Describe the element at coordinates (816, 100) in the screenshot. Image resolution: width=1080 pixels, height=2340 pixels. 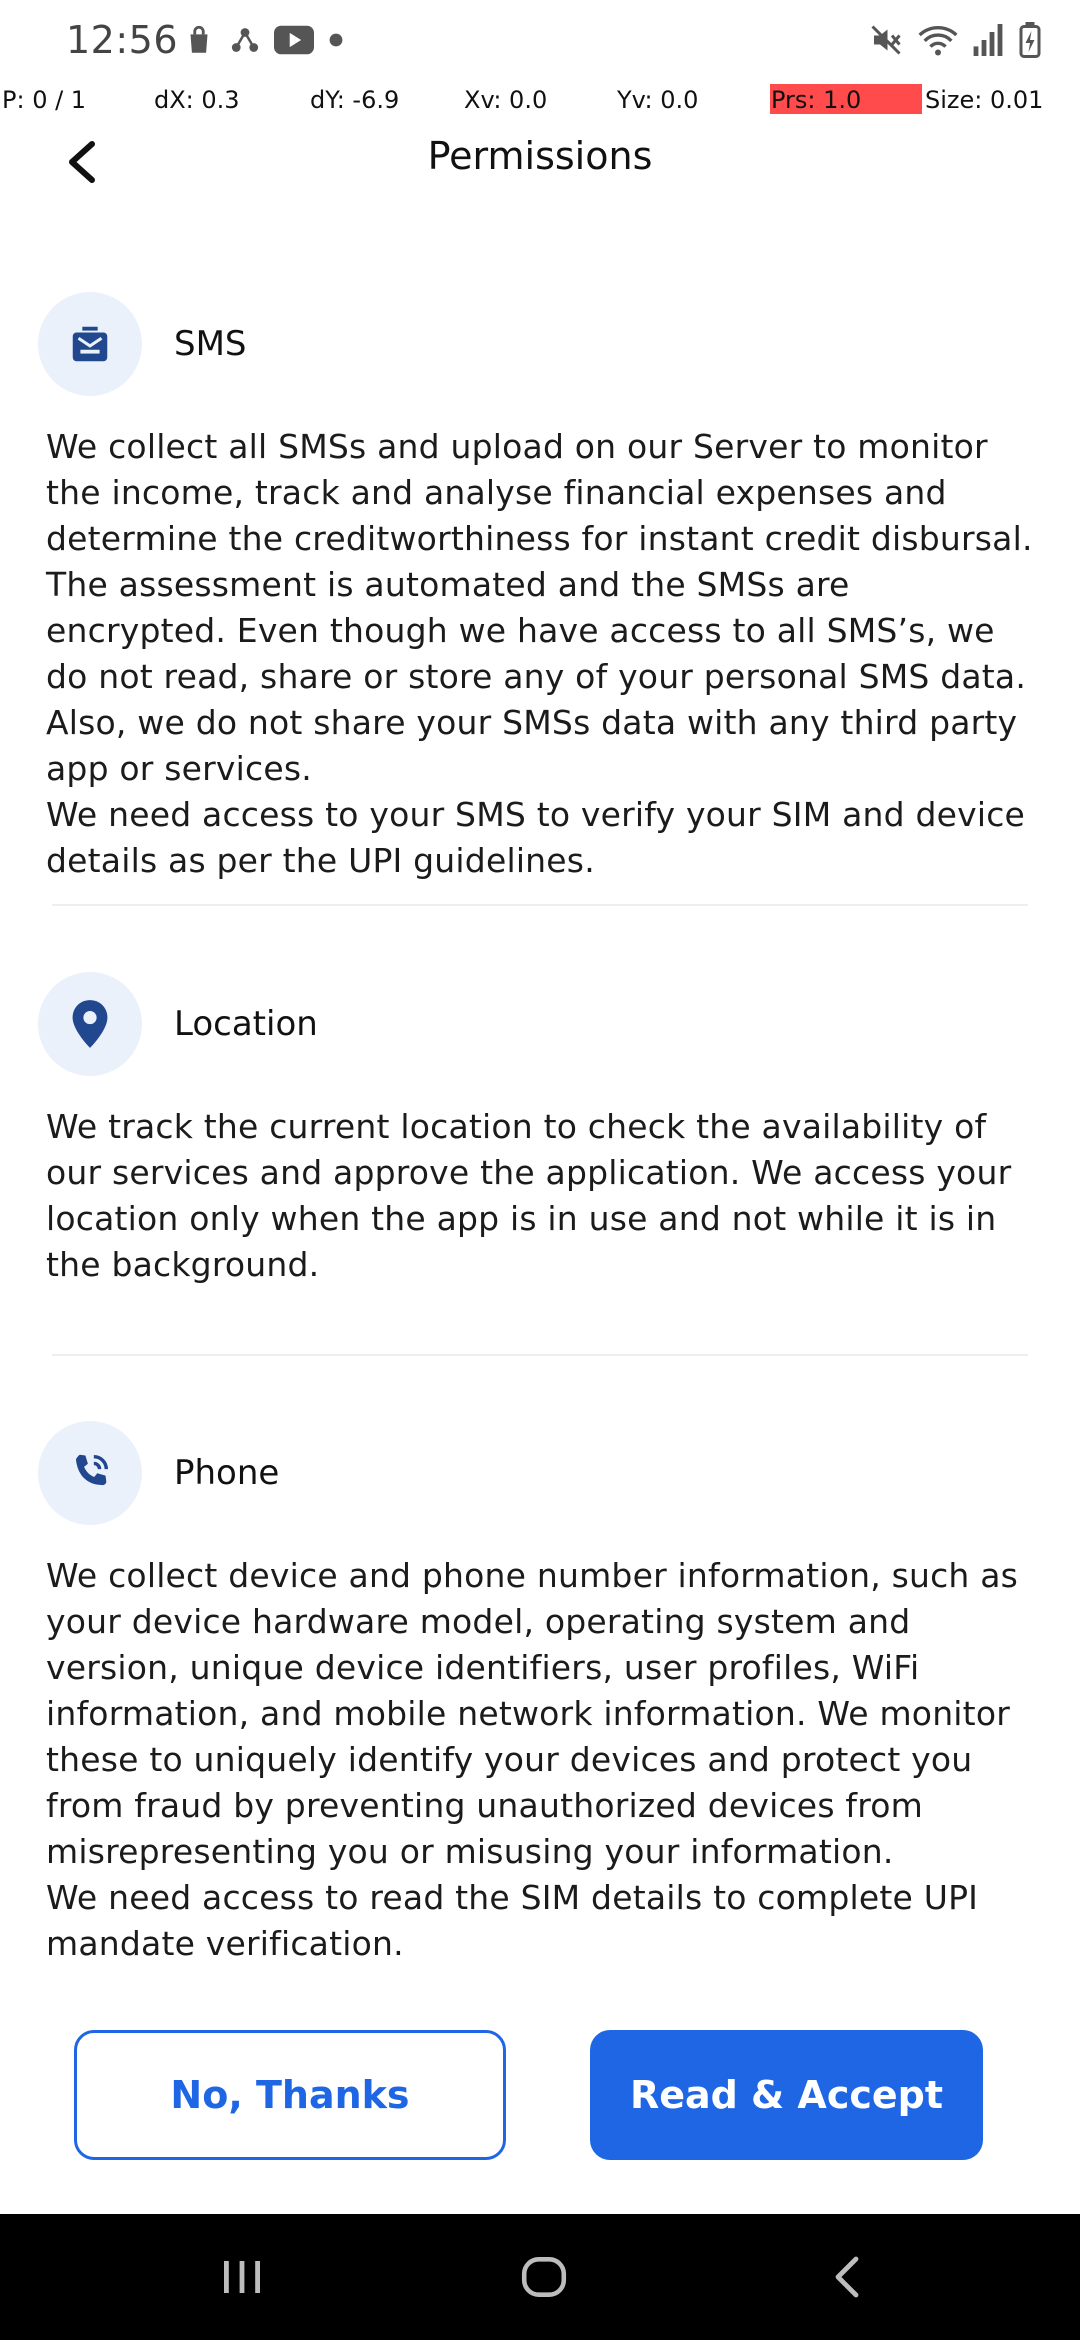
I see `pointer-pressure: Prs: 1.0` at that location.